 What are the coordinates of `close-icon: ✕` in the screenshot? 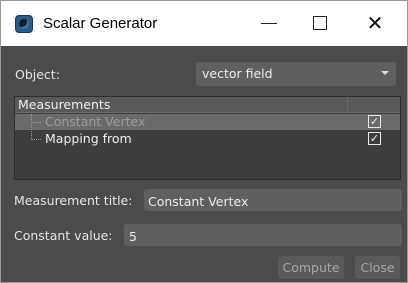 It's located at (375, 23).